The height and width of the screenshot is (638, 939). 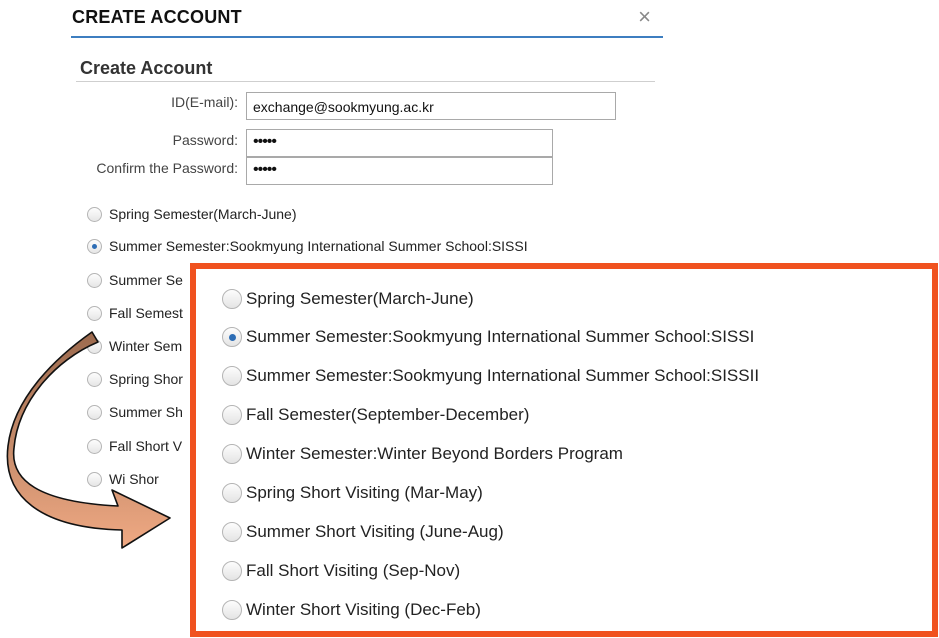 What do you see at coordinates (146, 313) in the screenshot?
I see `option-label: Fall Semest` at bounding box center [146, 313].